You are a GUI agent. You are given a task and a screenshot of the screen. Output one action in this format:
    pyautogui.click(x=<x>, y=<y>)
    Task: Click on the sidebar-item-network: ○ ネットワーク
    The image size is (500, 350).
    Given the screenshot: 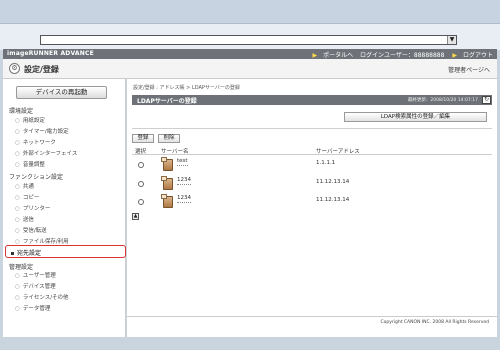 What is the action you would take?
    pyautogui.click(x=35, y=142)
    